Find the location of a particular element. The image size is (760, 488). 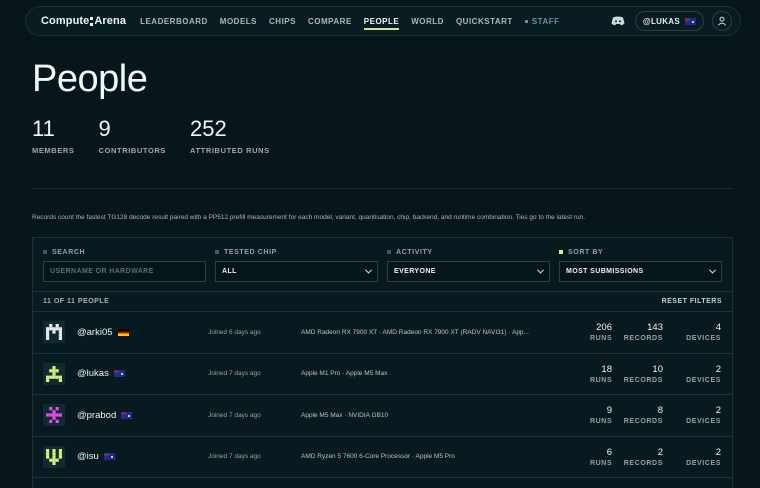

nav-link-leaderboard: LEADERBOARD is located at coordinates (174, 21).